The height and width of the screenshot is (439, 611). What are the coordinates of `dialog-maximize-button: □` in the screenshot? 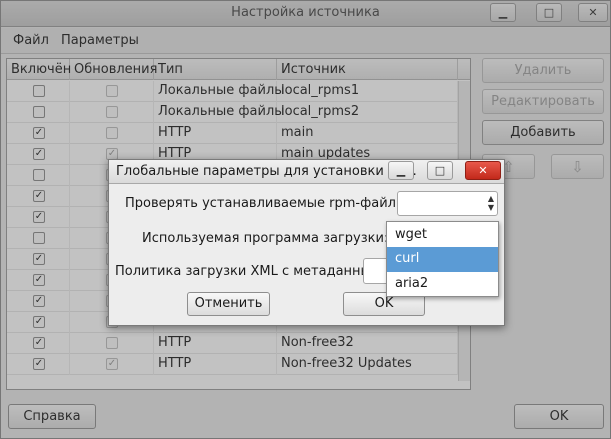 It's located at (440, 170).